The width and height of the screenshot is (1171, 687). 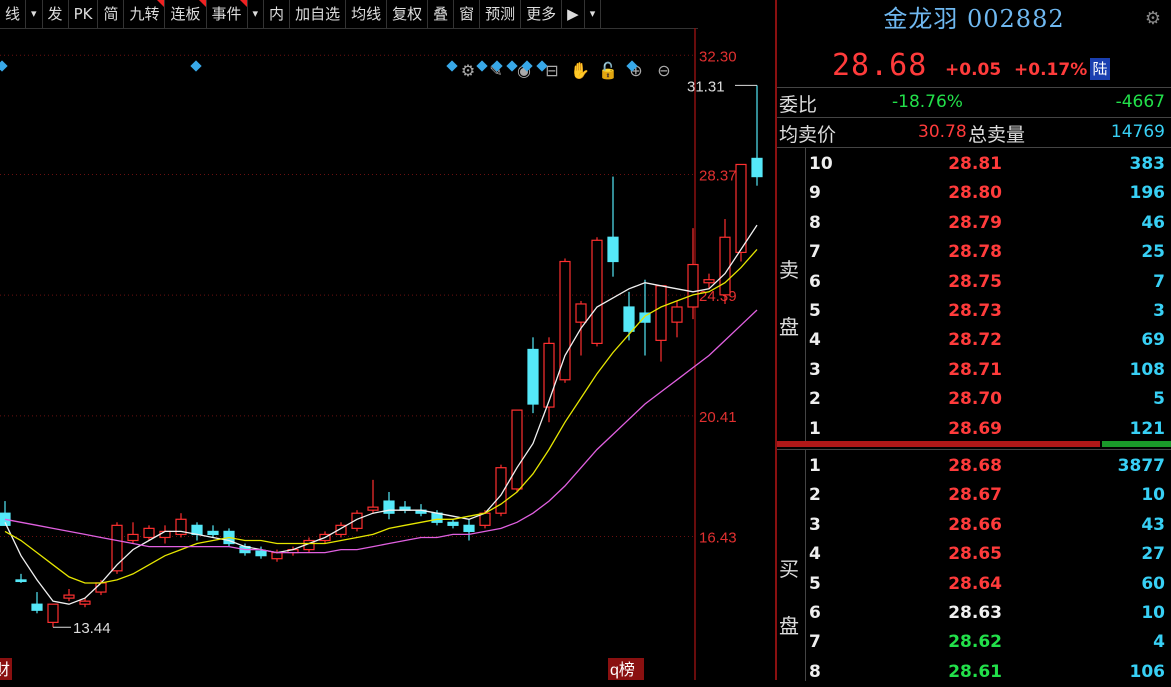 What do you see at coordinates (467, 14) in the screenshot?
I see `toolbar-item-14: 窗` at bounding box center [467, 14].